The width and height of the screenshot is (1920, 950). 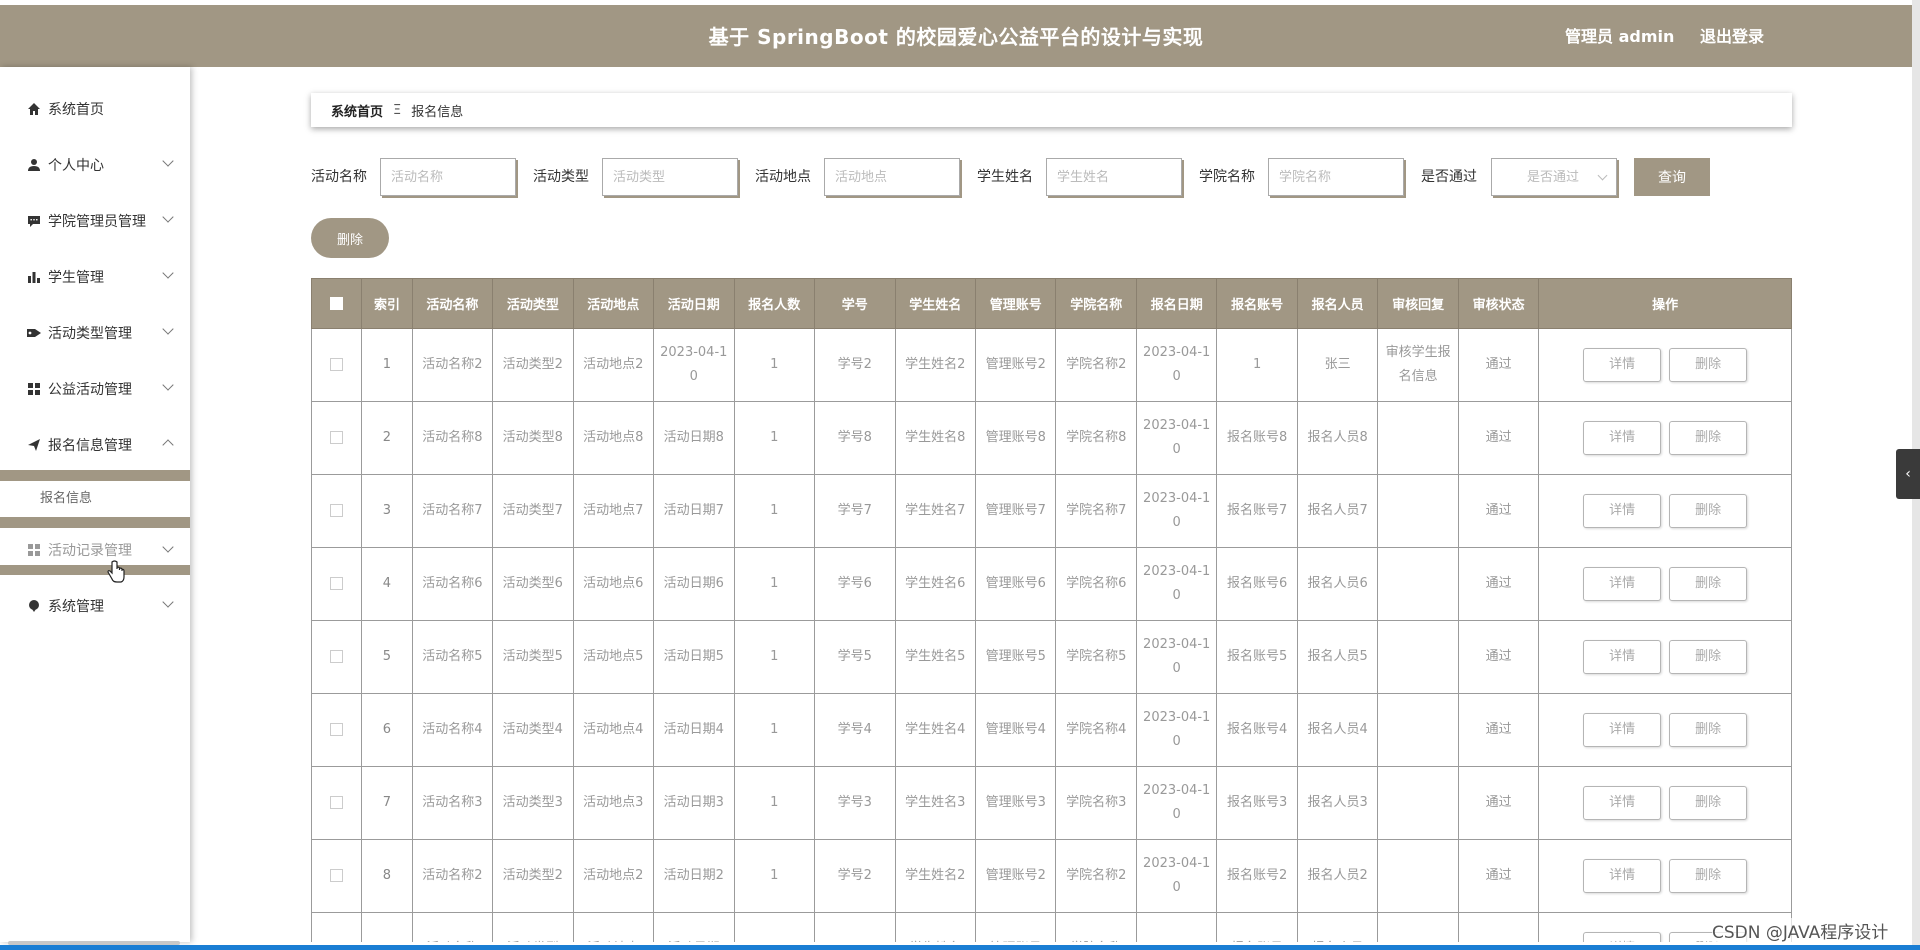 What do you see at coordinates (855, 876) in the screenshot?
I see `cell-student-no: 学号2` at bounding box center [855, 876].